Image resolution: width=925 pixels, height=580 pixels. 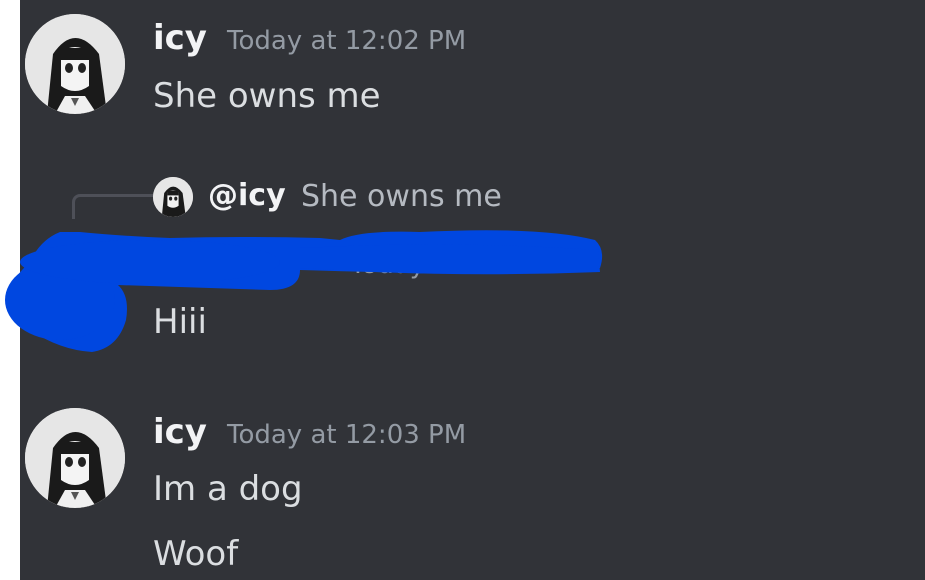 What do you see at coordinates (446, 265) in the screenshot?
I see `redacted-header: Today at 12:02` at bounding box center [446, 265].